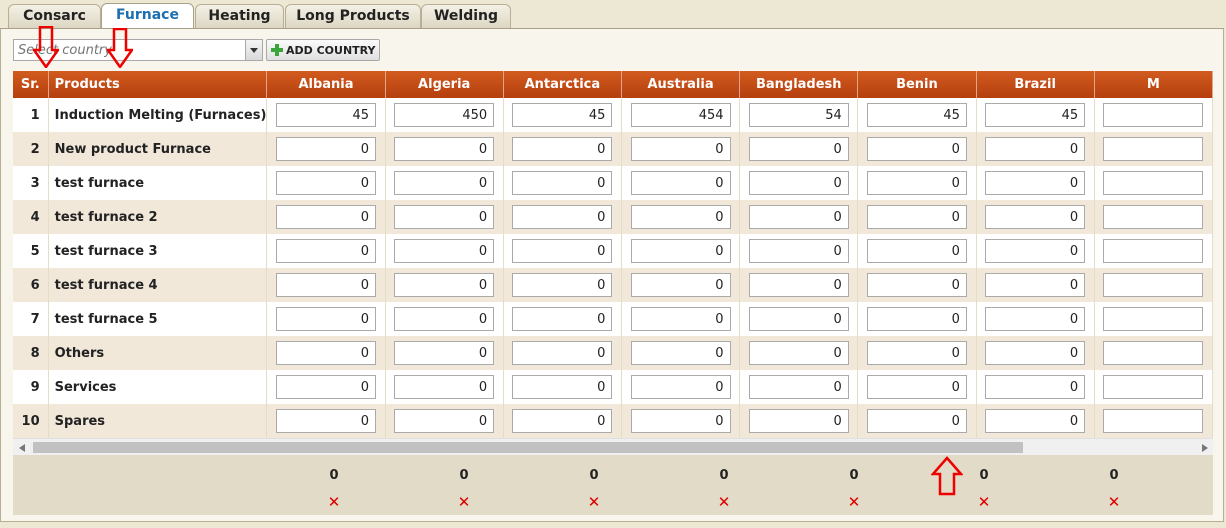 The image size is (1226, 528). I want to click on country-dropdown-button, so click(253, 50).